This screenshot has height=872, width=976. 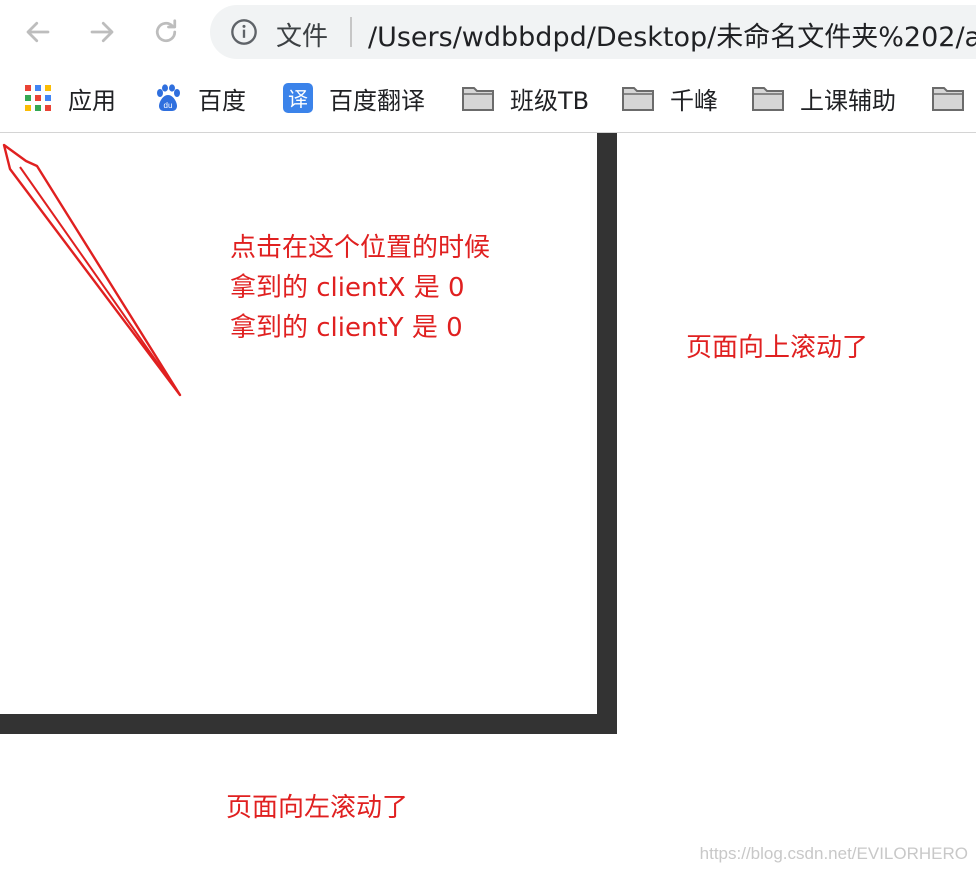 I want to click on info-icon, so click(x=244, y=32).